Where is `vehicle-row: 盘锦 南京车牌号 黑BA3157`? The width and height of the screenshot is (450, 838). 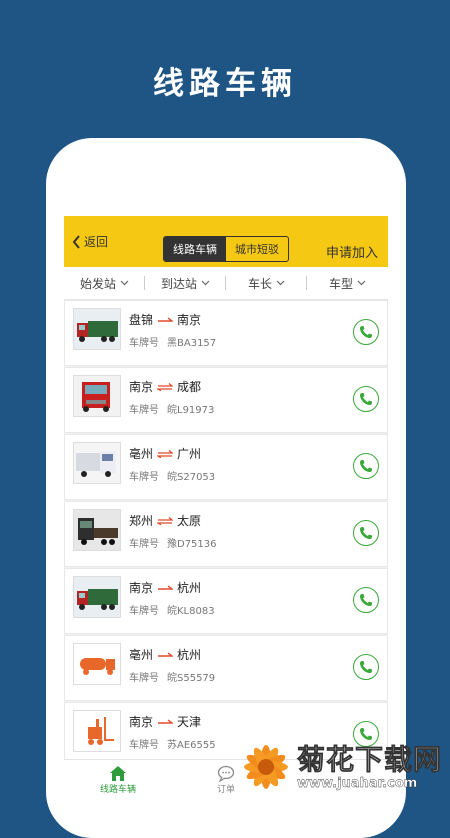
vehicle-row: 盘锦 南京车牌号 黑BA3157 is located at coordinates (226, 333).